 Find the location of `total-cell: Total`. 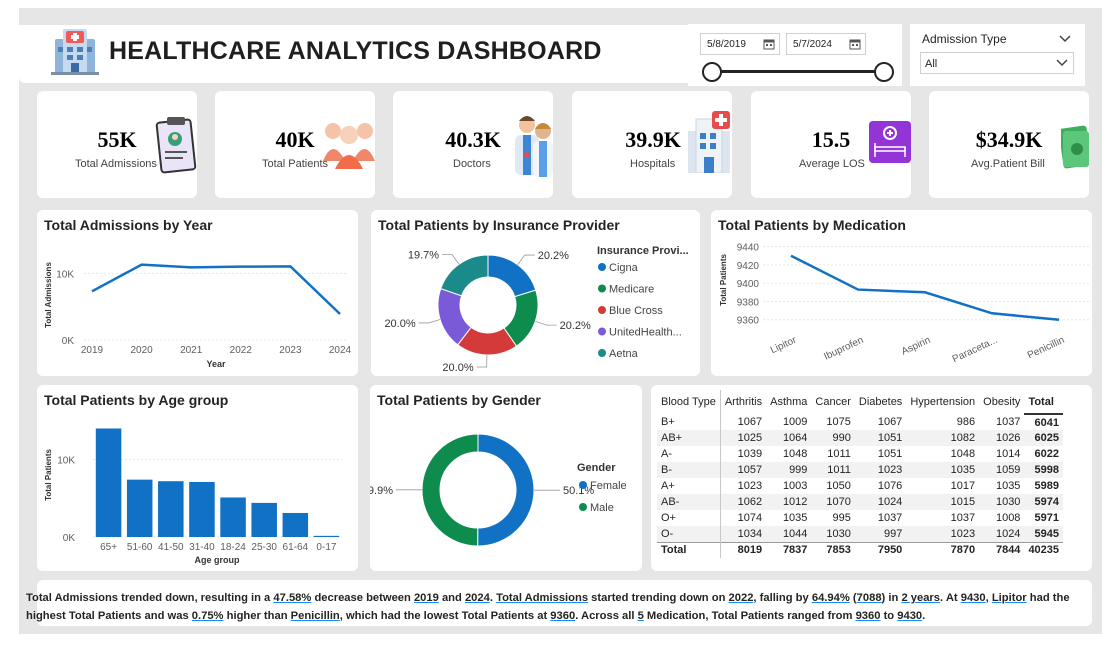

total-cell: Total is located at coordinates (689, 549).